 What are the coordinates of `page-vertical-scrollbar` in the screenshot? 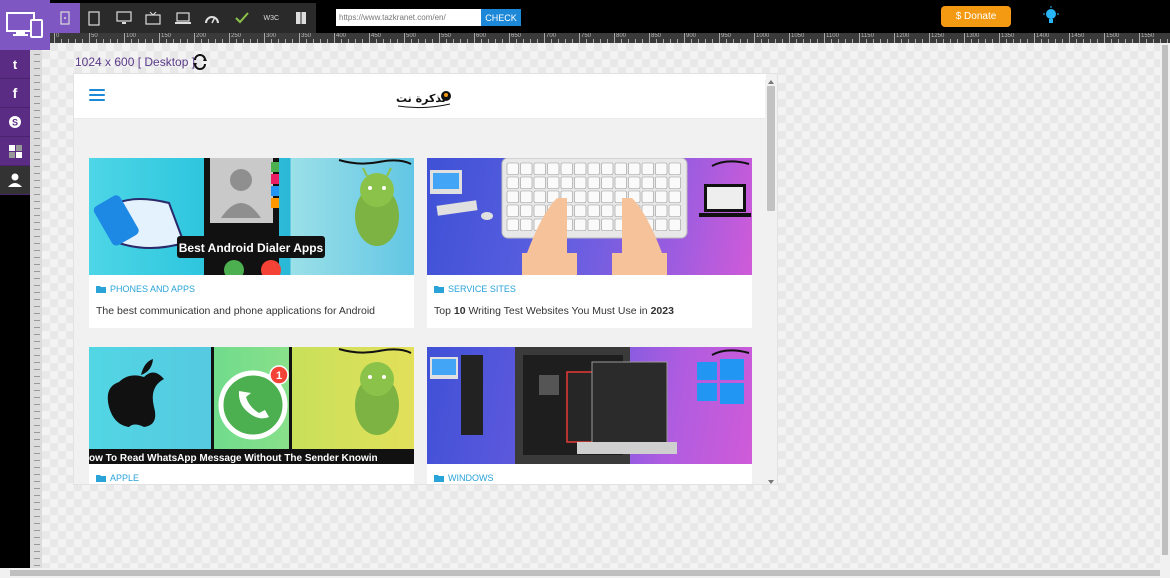 It's located at (1165, 305).